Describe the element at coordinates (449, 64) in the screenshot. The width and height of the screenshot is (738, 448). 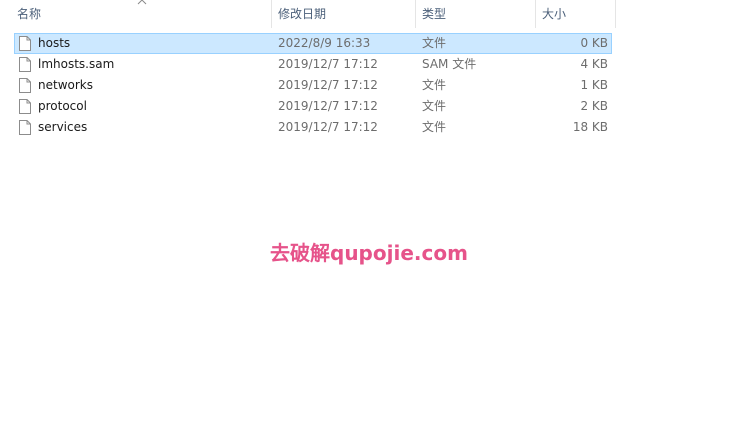
I see `file-type: SAM 文件` at that location.